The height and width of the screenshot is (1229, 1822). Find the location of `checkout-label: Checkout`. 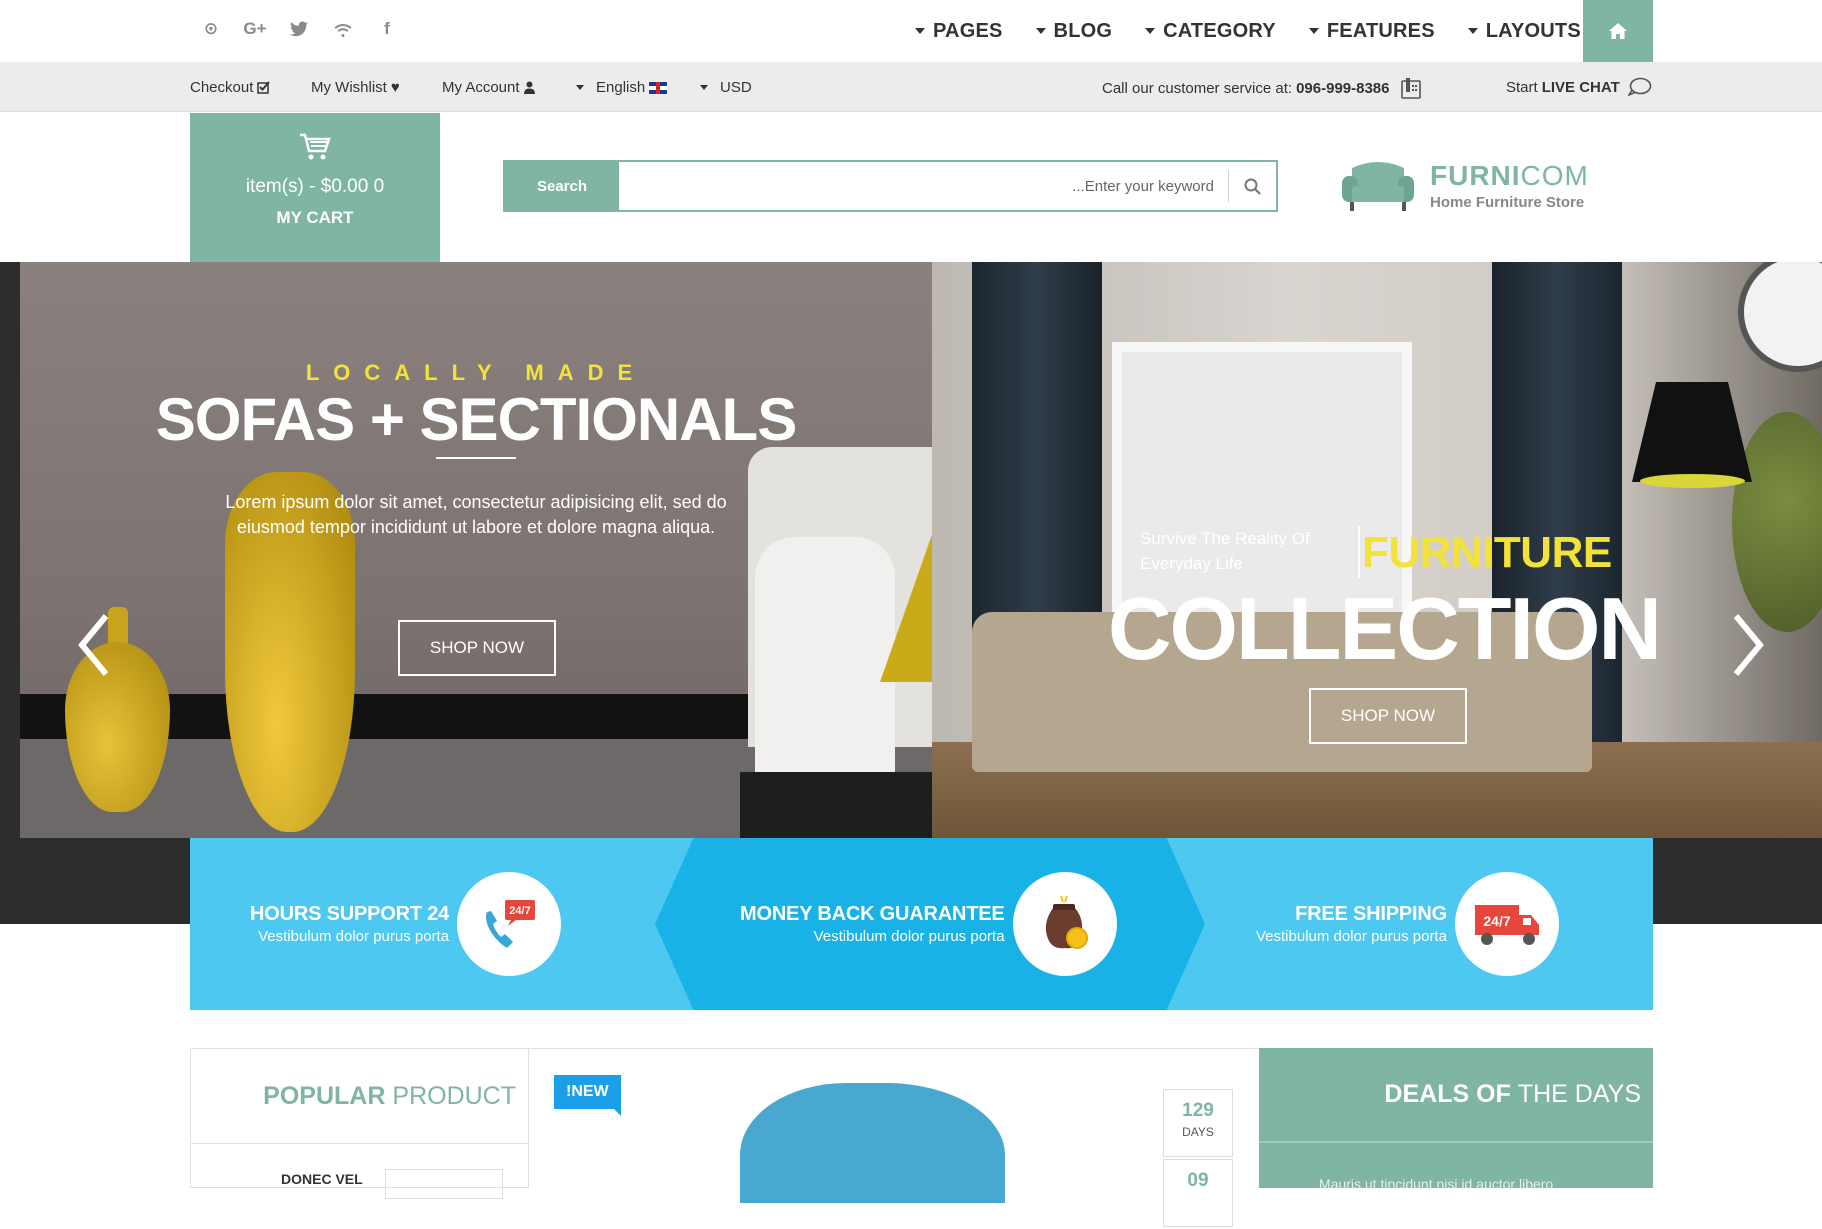

checkout-label: Checkout is located at coordinates (222, 87).